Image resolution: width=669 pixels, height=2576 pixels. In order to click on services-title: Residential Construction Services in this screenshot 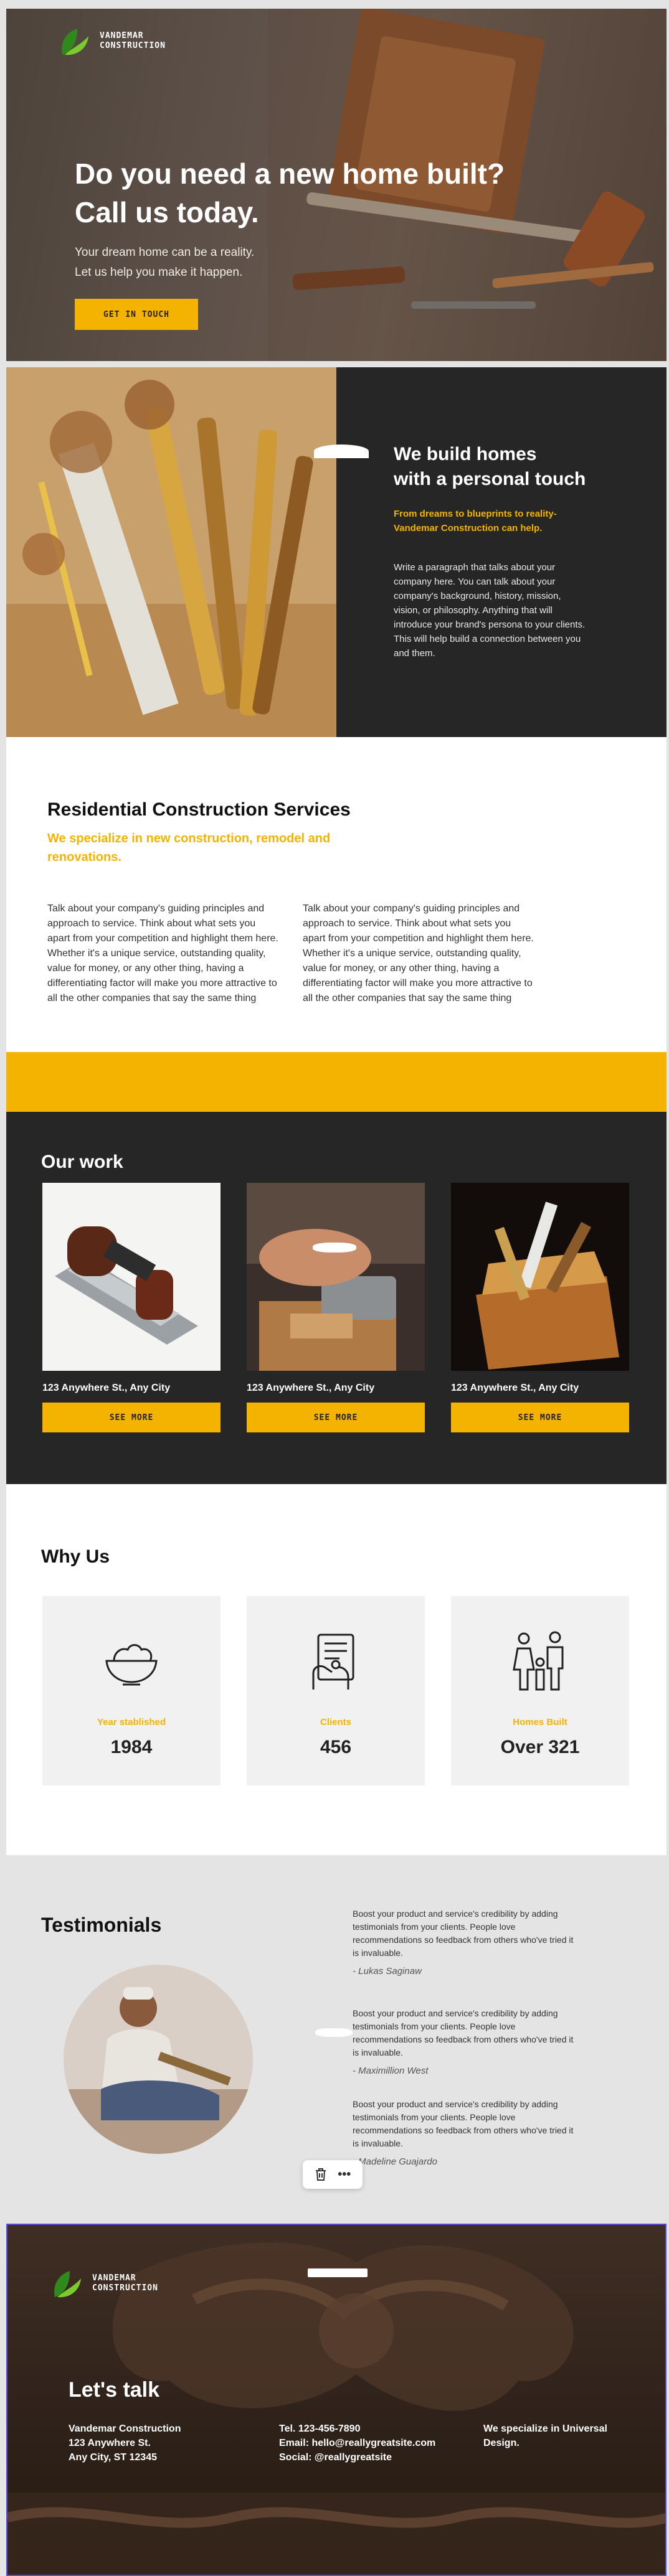, I will do `click(199, 809)`.